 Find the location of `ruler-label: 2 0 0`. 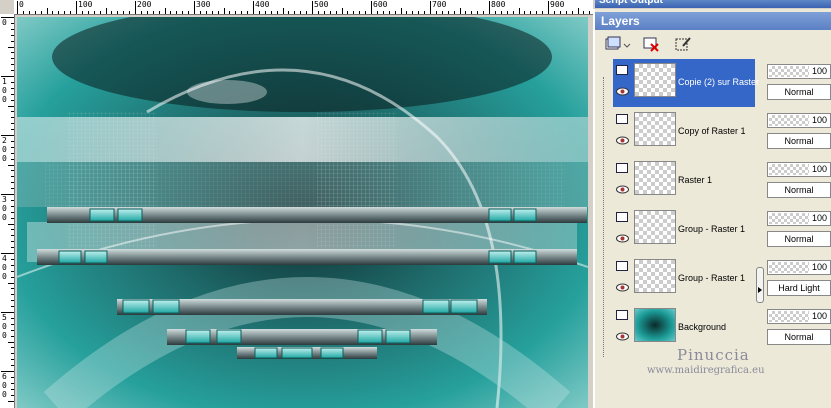

ruler-label: 2 0 0 is located at coordinates (4, 149).